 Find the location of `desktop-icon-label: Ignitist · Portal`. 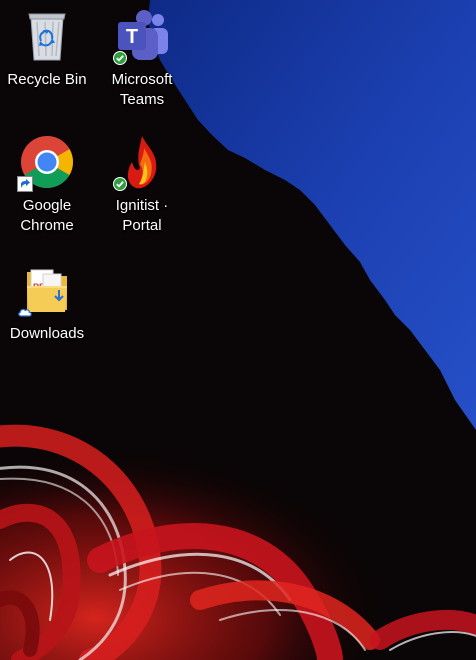

desktop-icon-label: Ignitist · Portal is located at coordinates (142, 215).